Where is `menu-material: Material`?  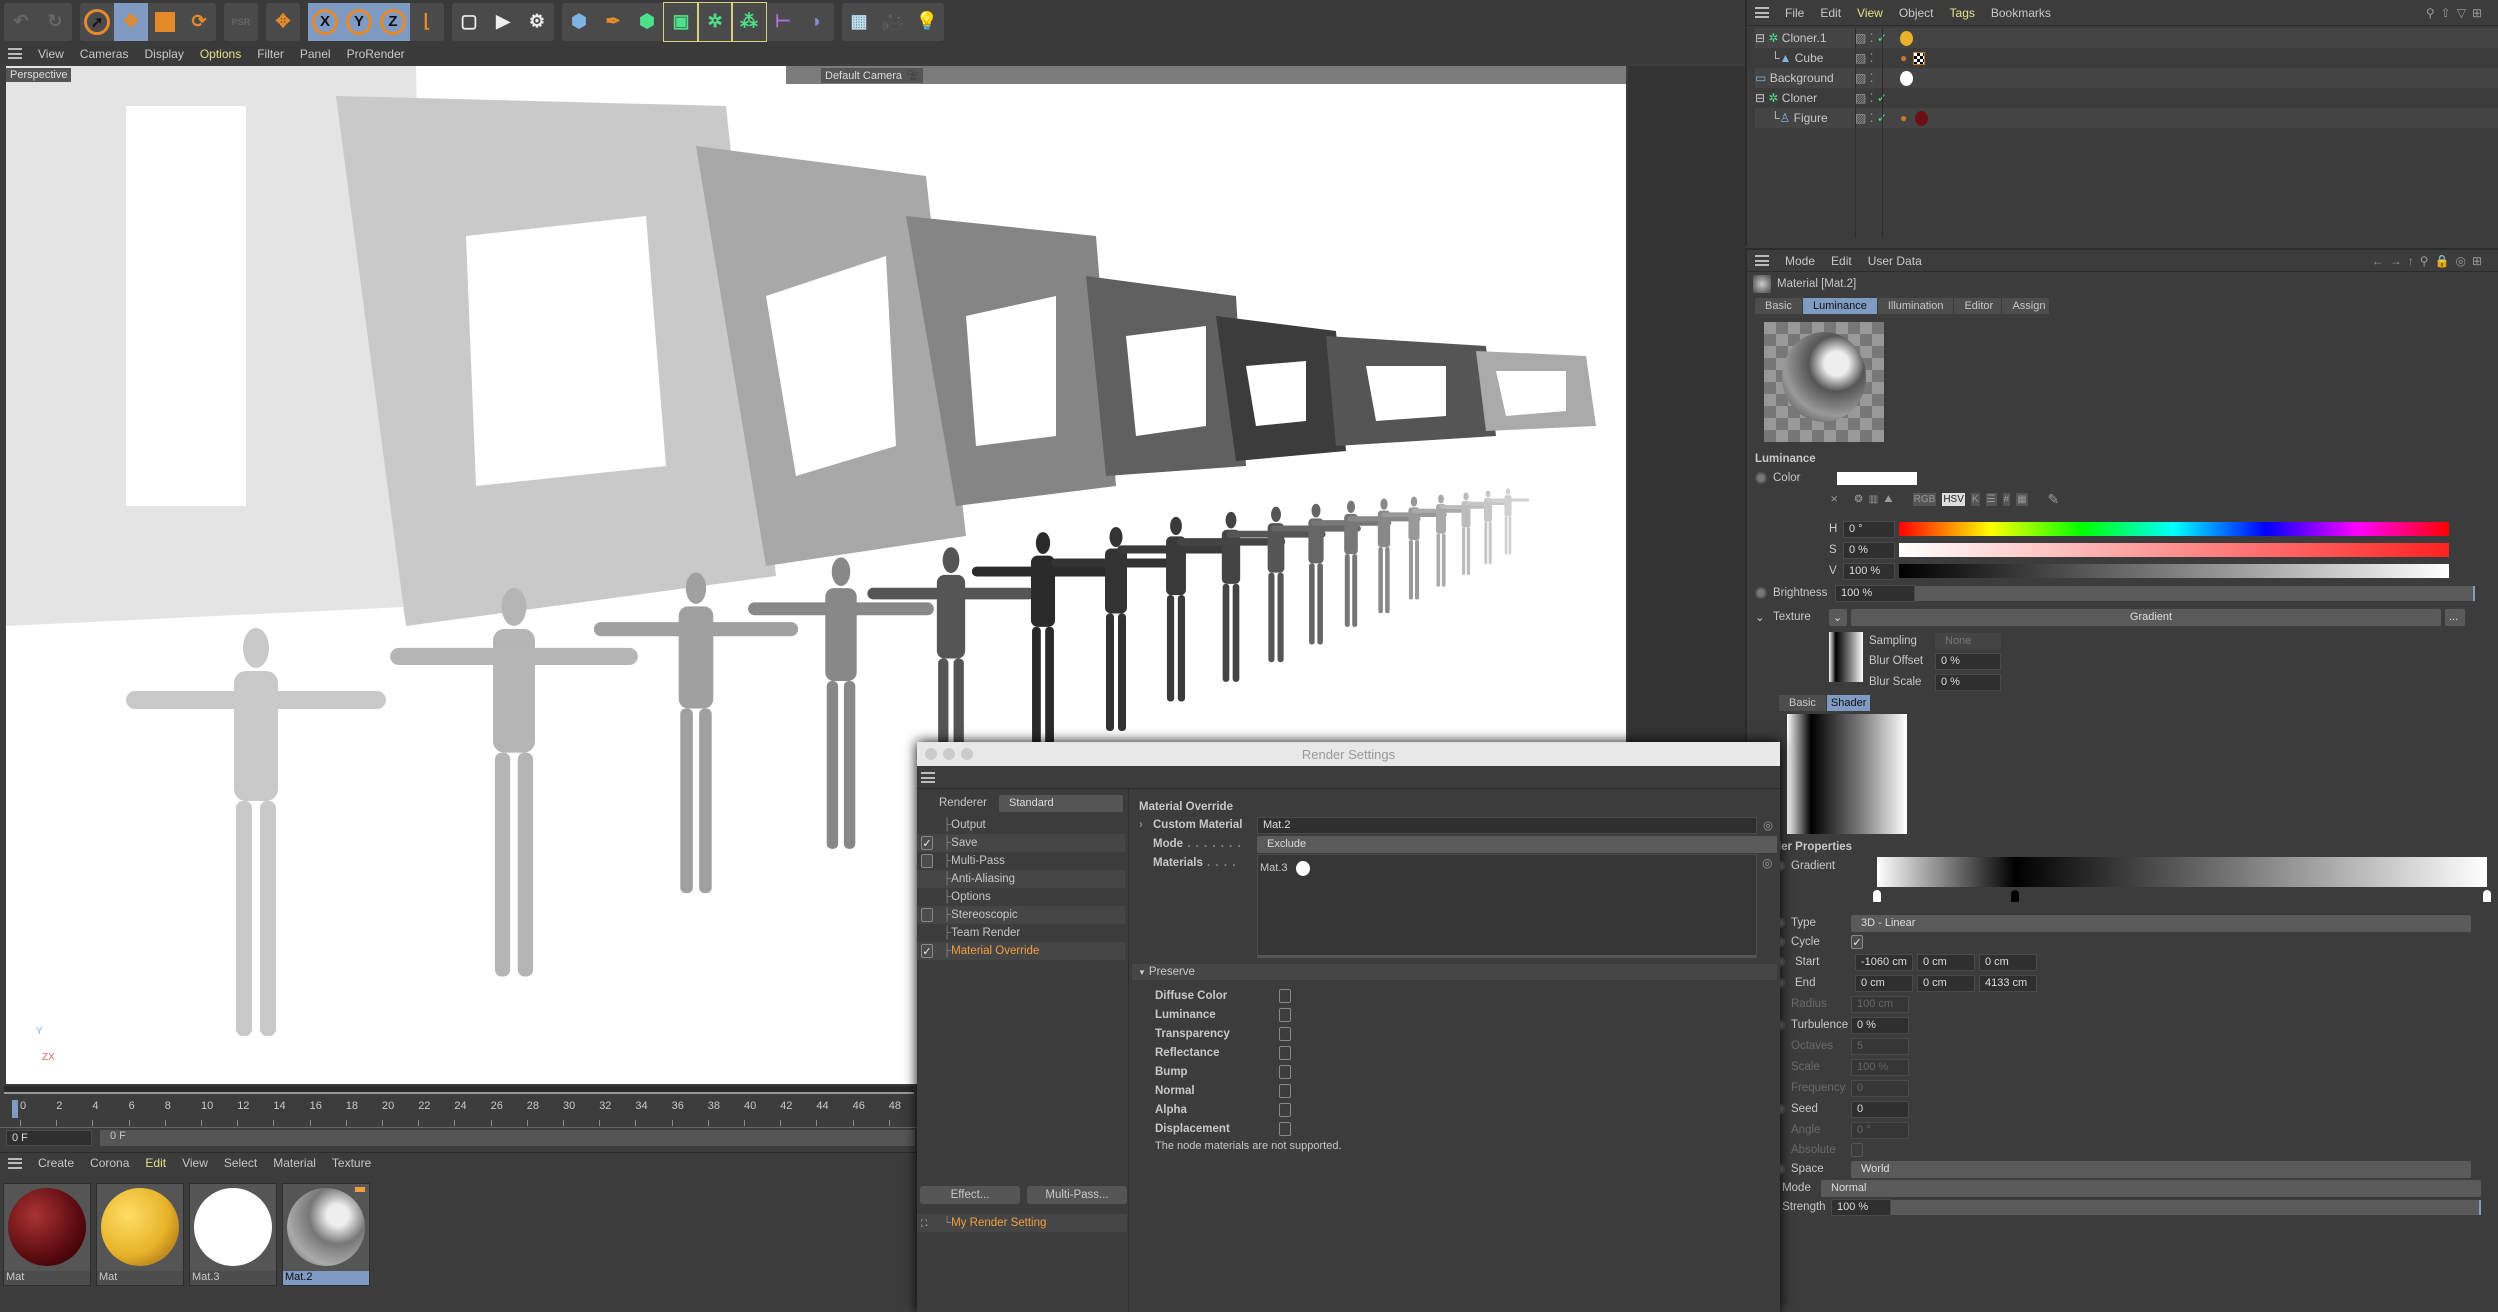
menu-material: Material is located at coordinates (294, 1163).